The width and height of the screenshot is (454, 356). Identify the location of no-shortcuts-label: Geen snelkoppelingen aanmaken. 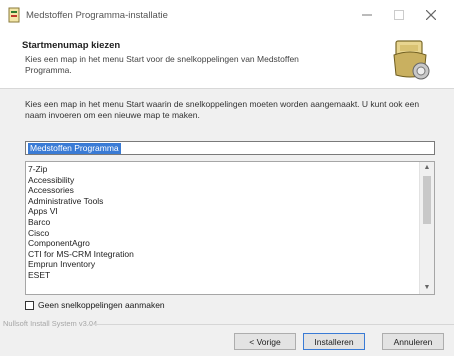
(101, 305).